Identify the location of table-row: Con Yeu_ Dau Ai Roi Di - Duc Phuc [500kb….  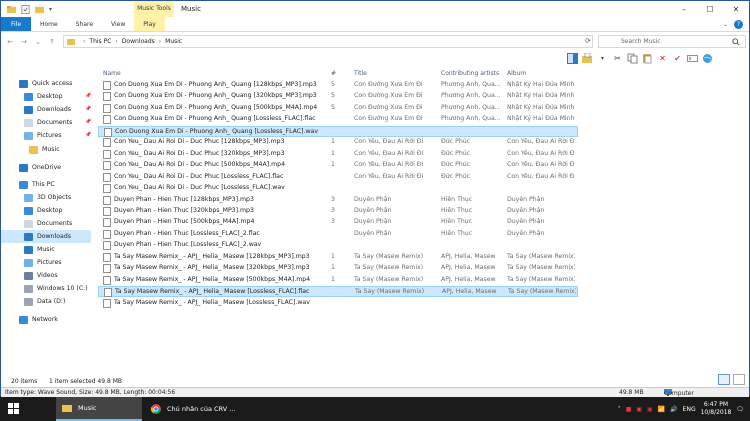
(338, 165).